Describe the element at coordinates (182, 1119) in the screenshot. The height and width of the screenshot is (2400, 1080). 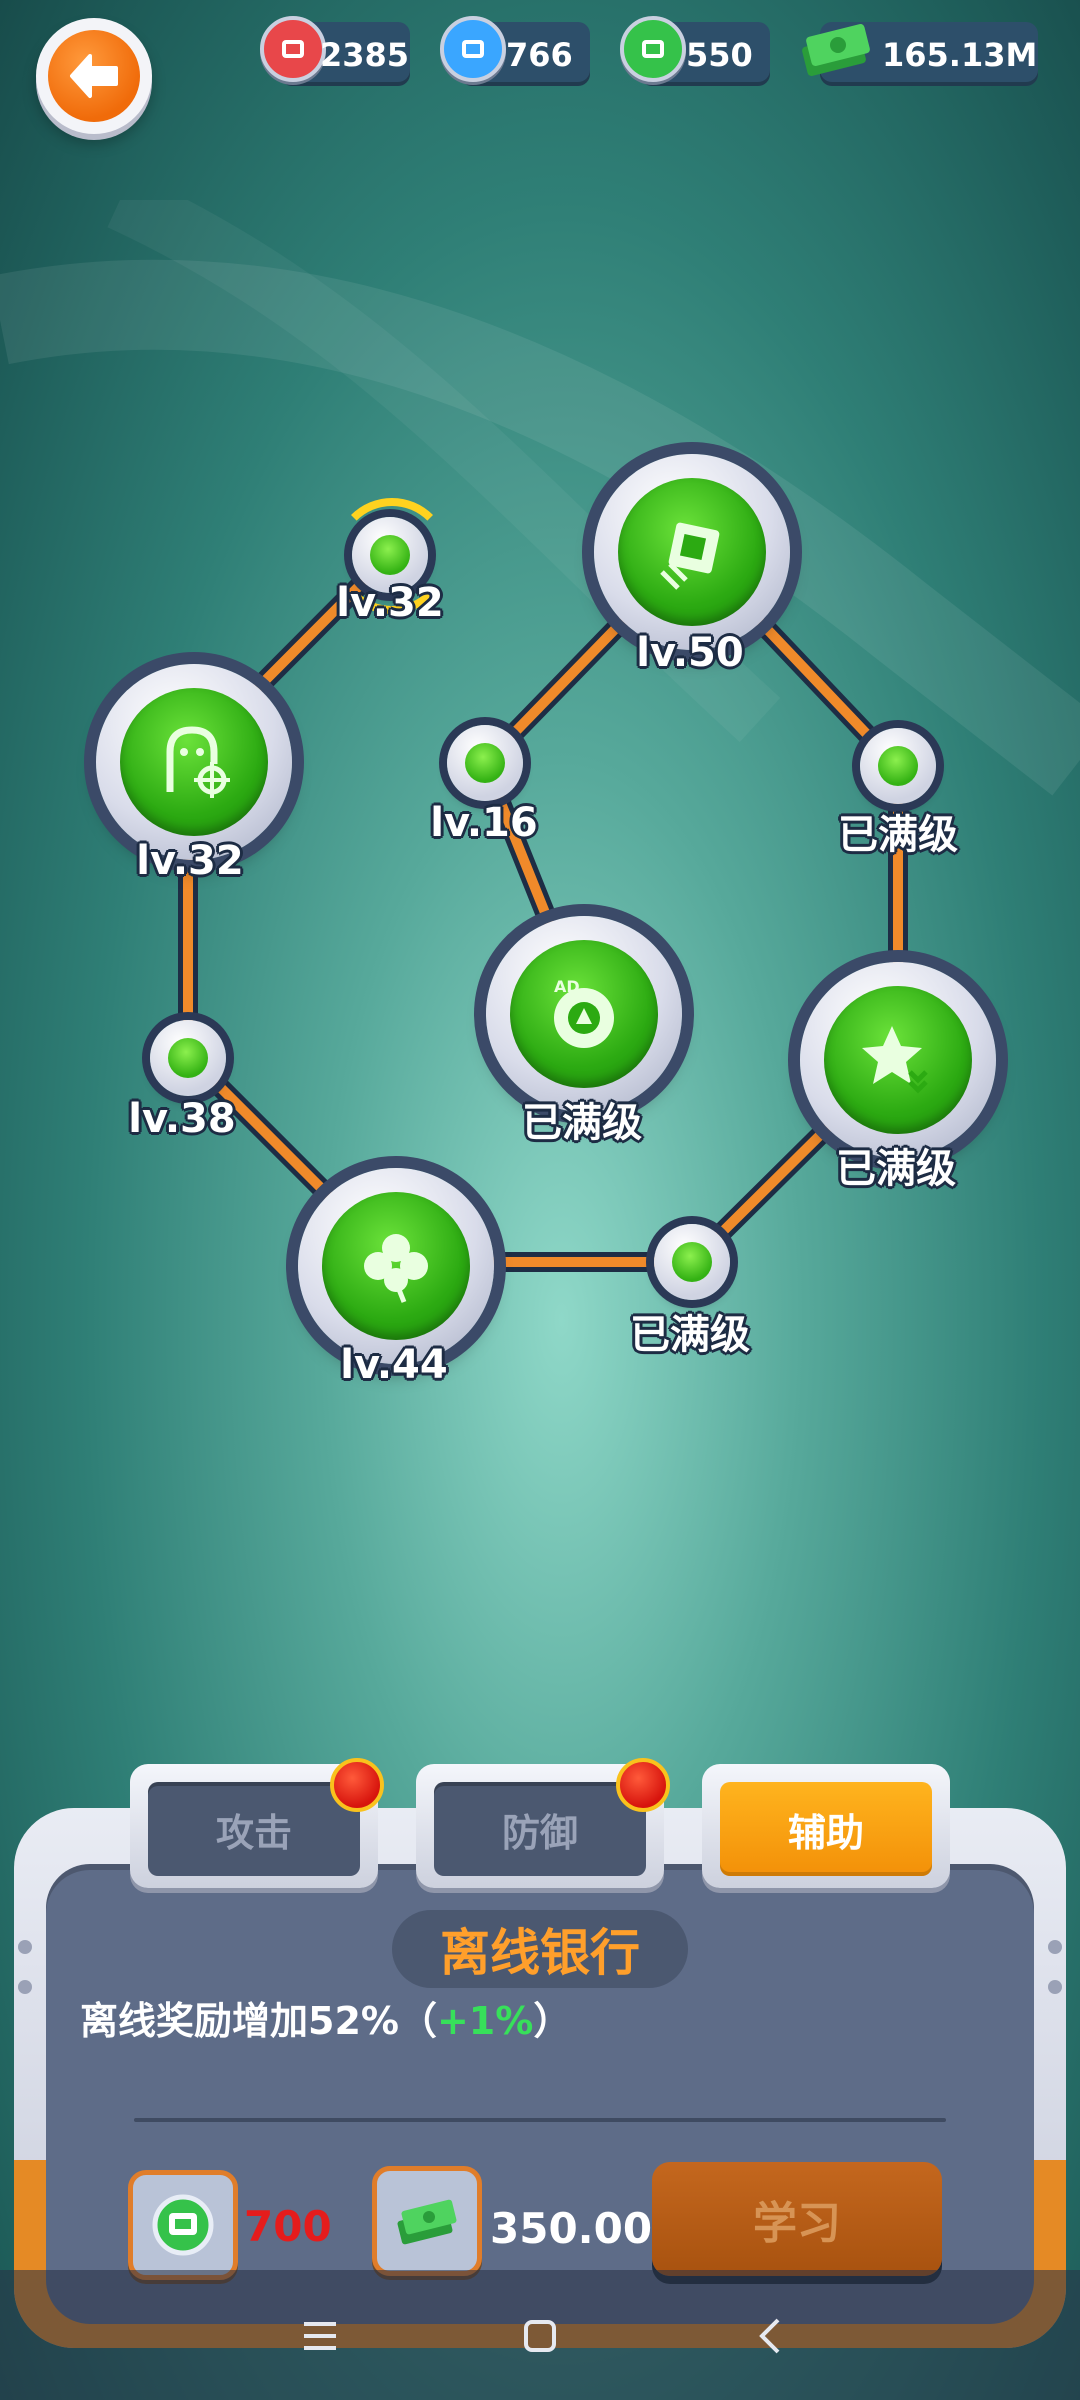
I see `skill-level-label: lv.38` at that location.